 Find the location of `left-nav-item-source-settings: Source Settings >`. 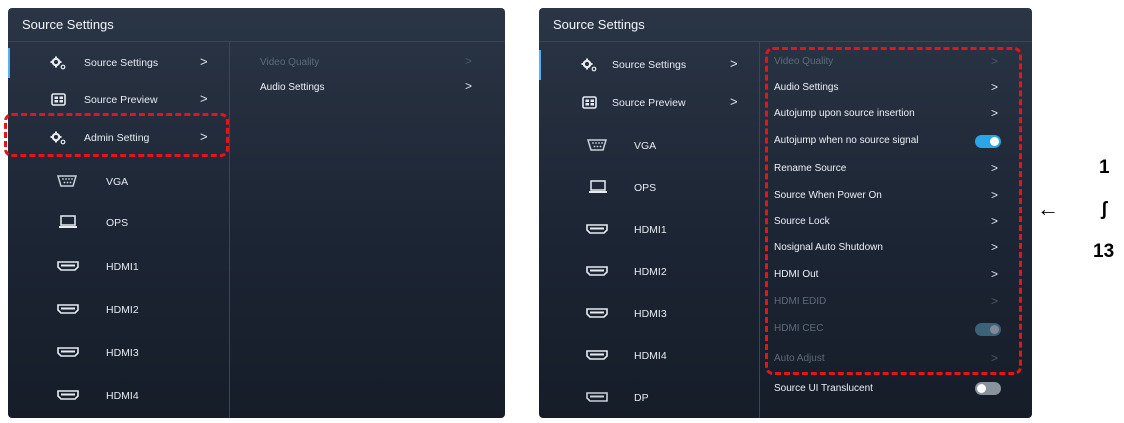

left-nav-item-source-settings: Source Settings > is located at coordinates (118, 63).